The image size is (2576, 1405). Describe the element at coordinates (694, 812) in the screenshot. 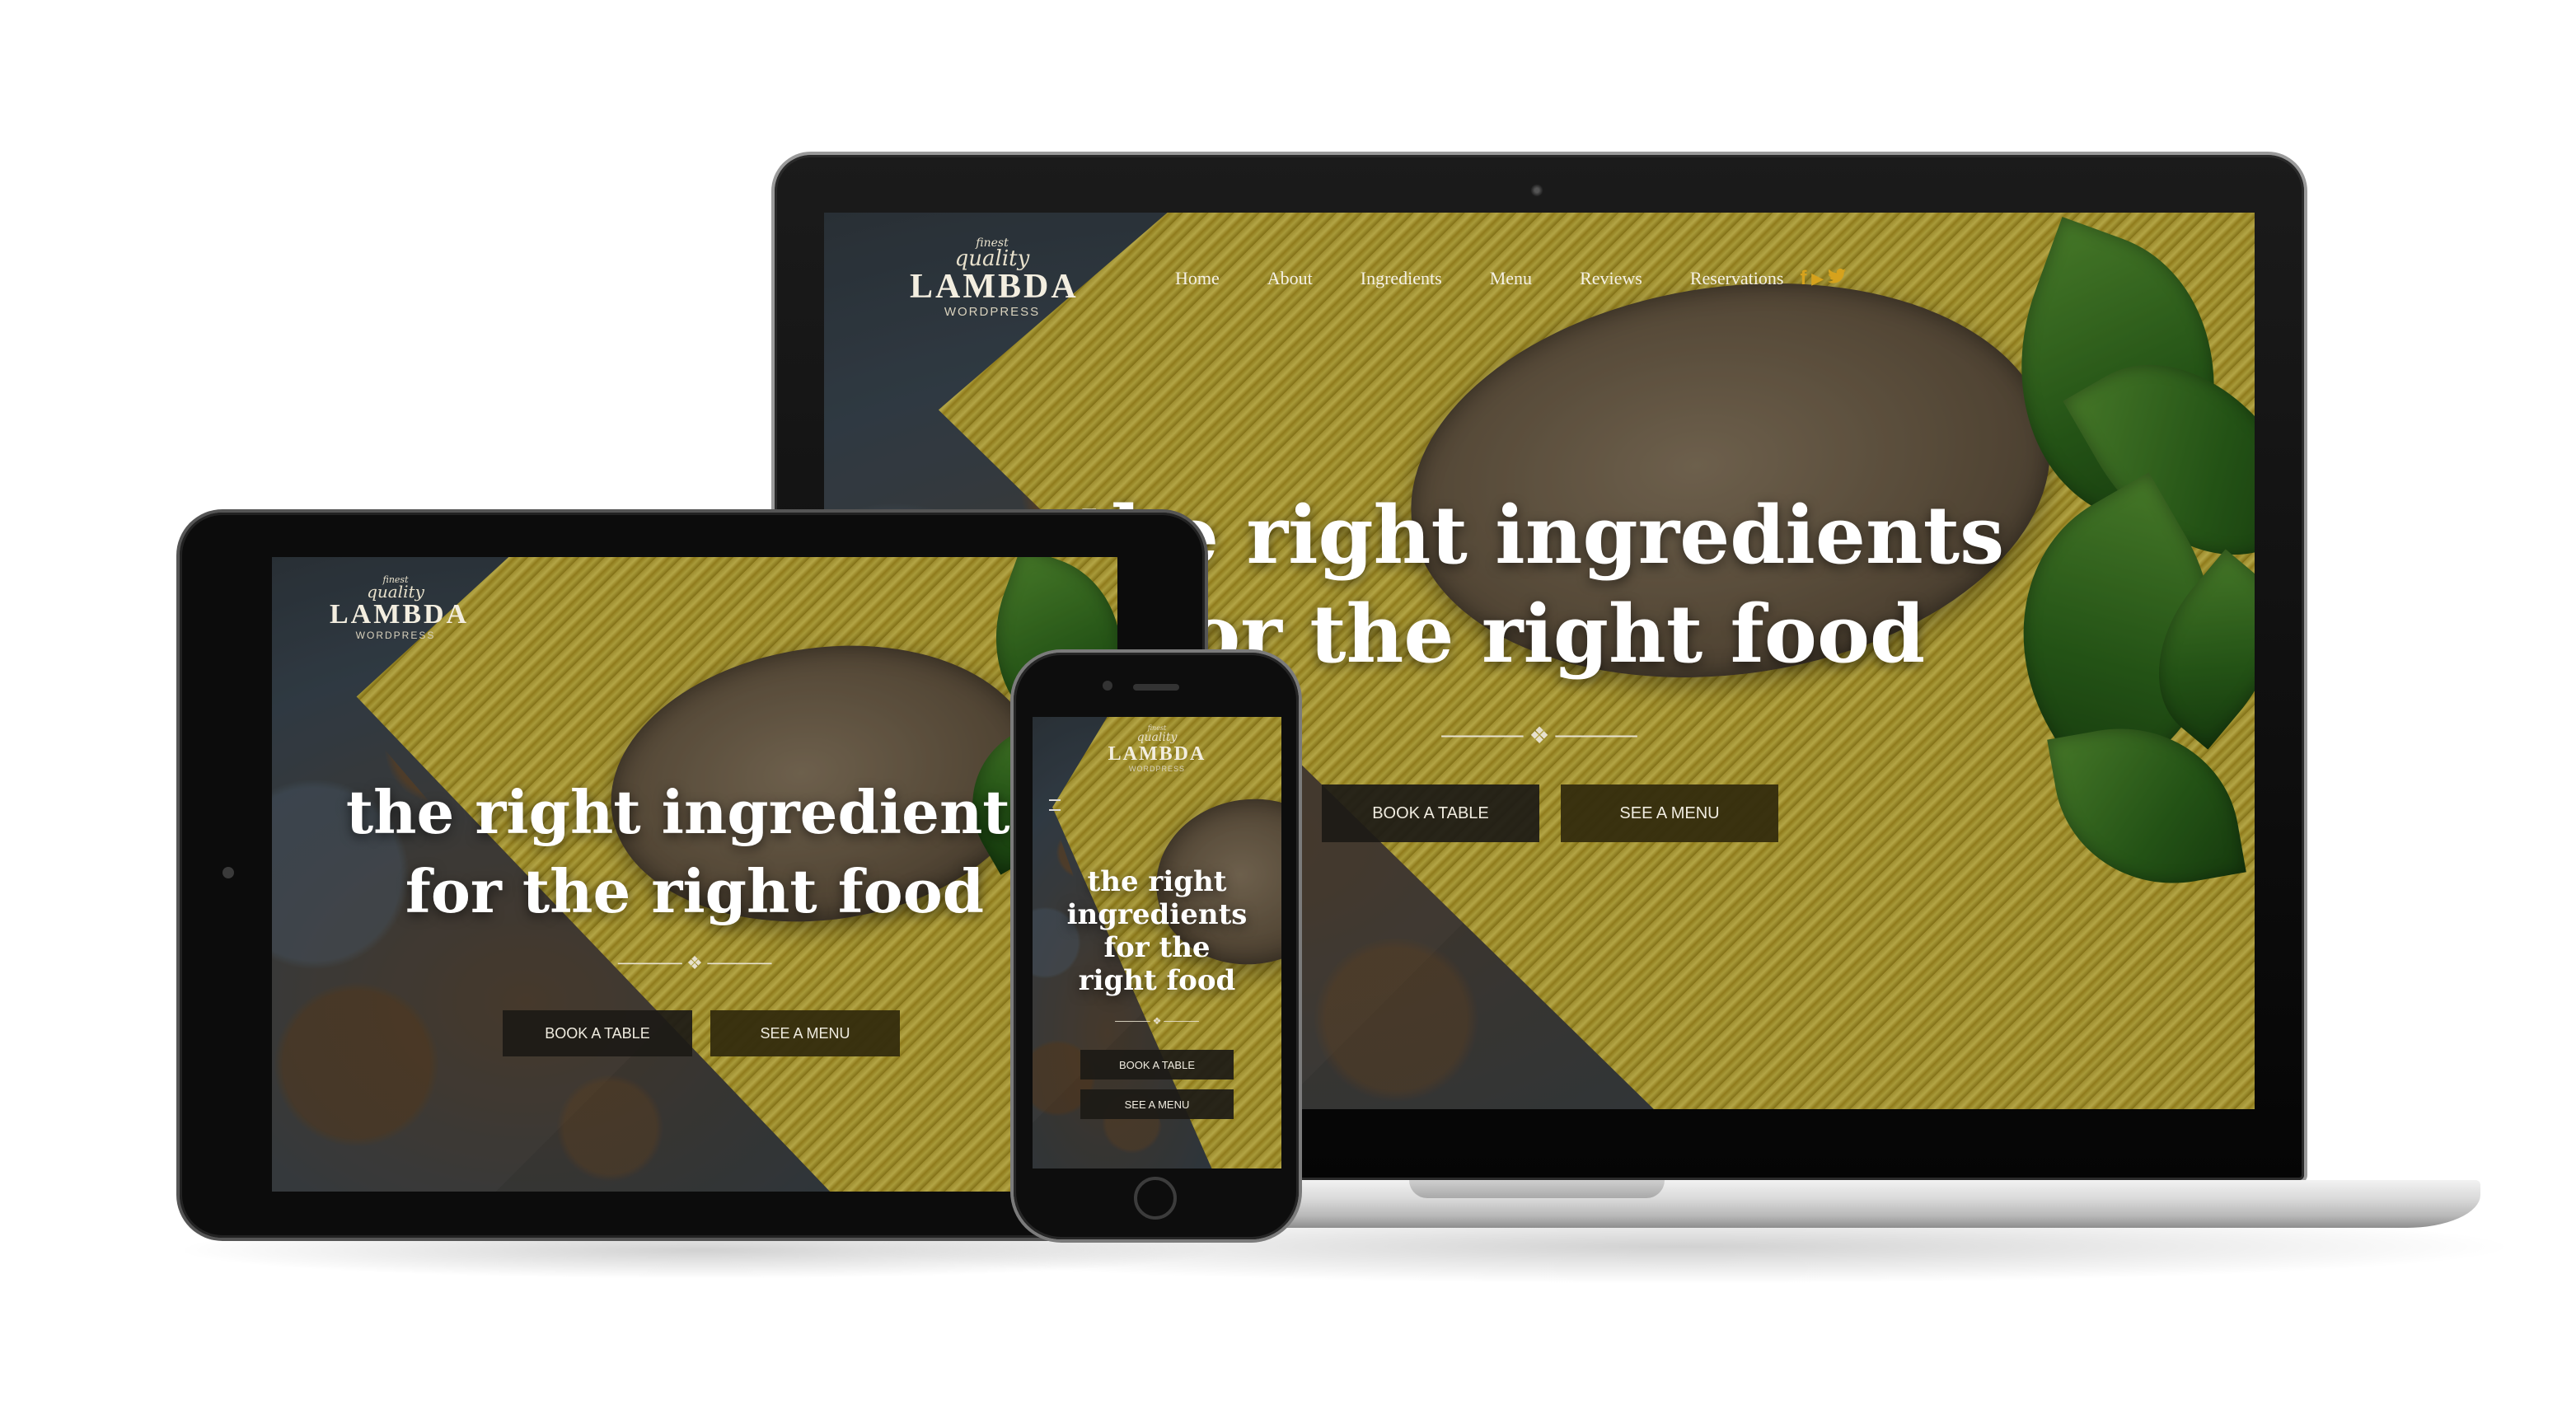

I see `hero-line-1: the right ingredients` at that location.